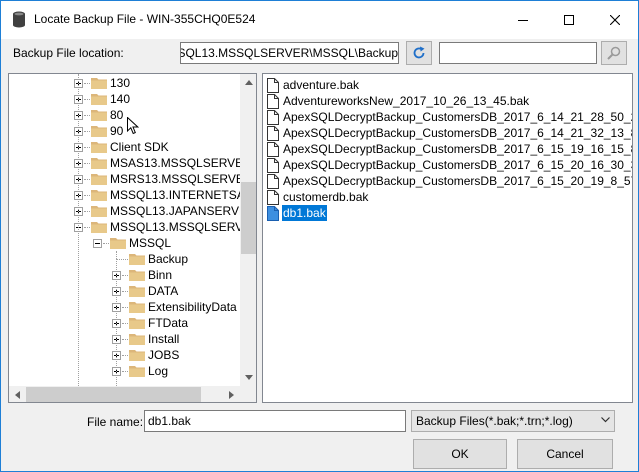 The height and width of the screenshot is (472, 639). Describe the element at coordinates (117, 131) in the screenshot. I see `tree-item-label: 90` at that location.